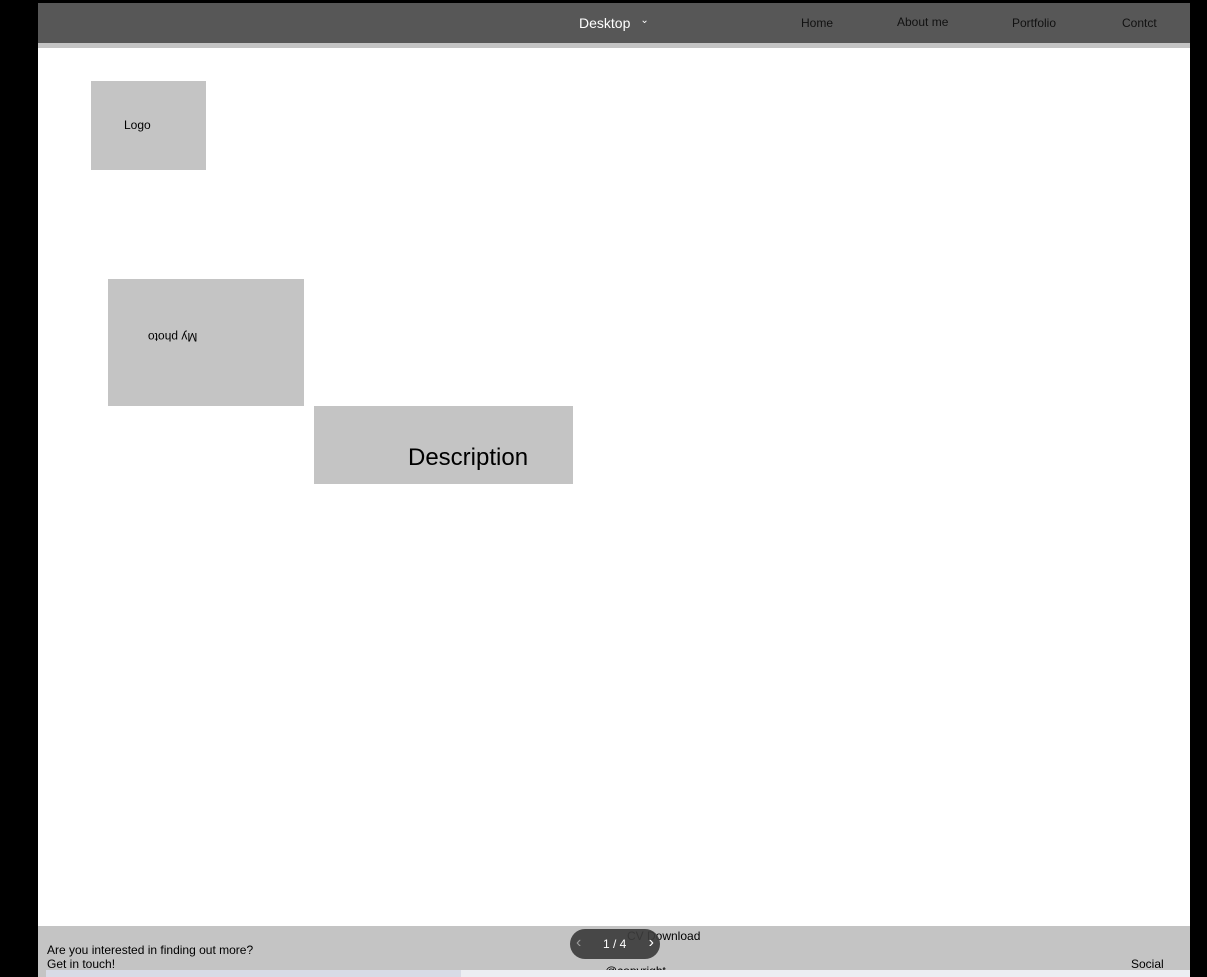  I want to click on photo-label: My photo, so click(173, 337).